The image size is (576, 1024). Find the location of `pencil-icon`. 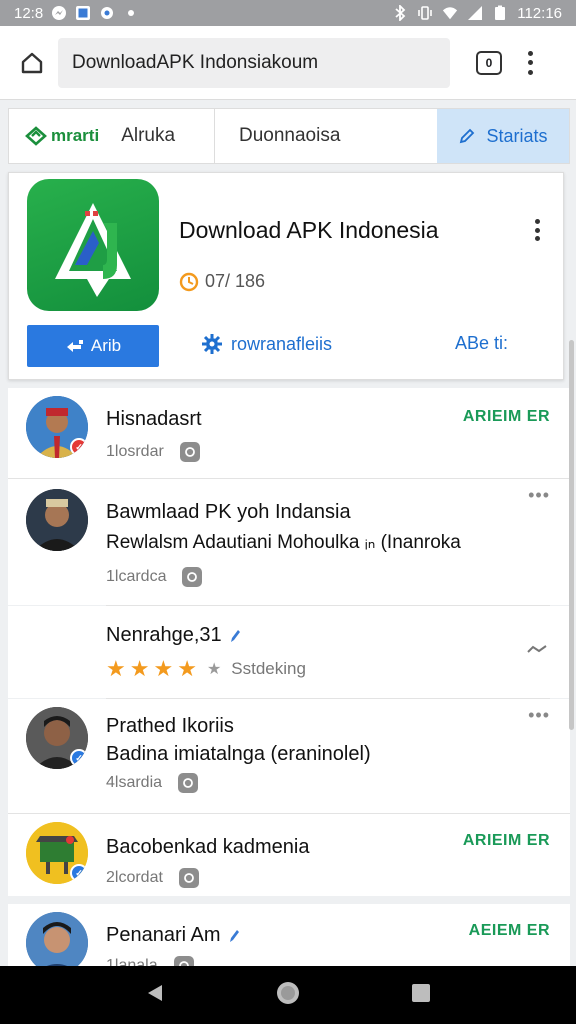

pencil-icon is located at coordinates (467, 136).